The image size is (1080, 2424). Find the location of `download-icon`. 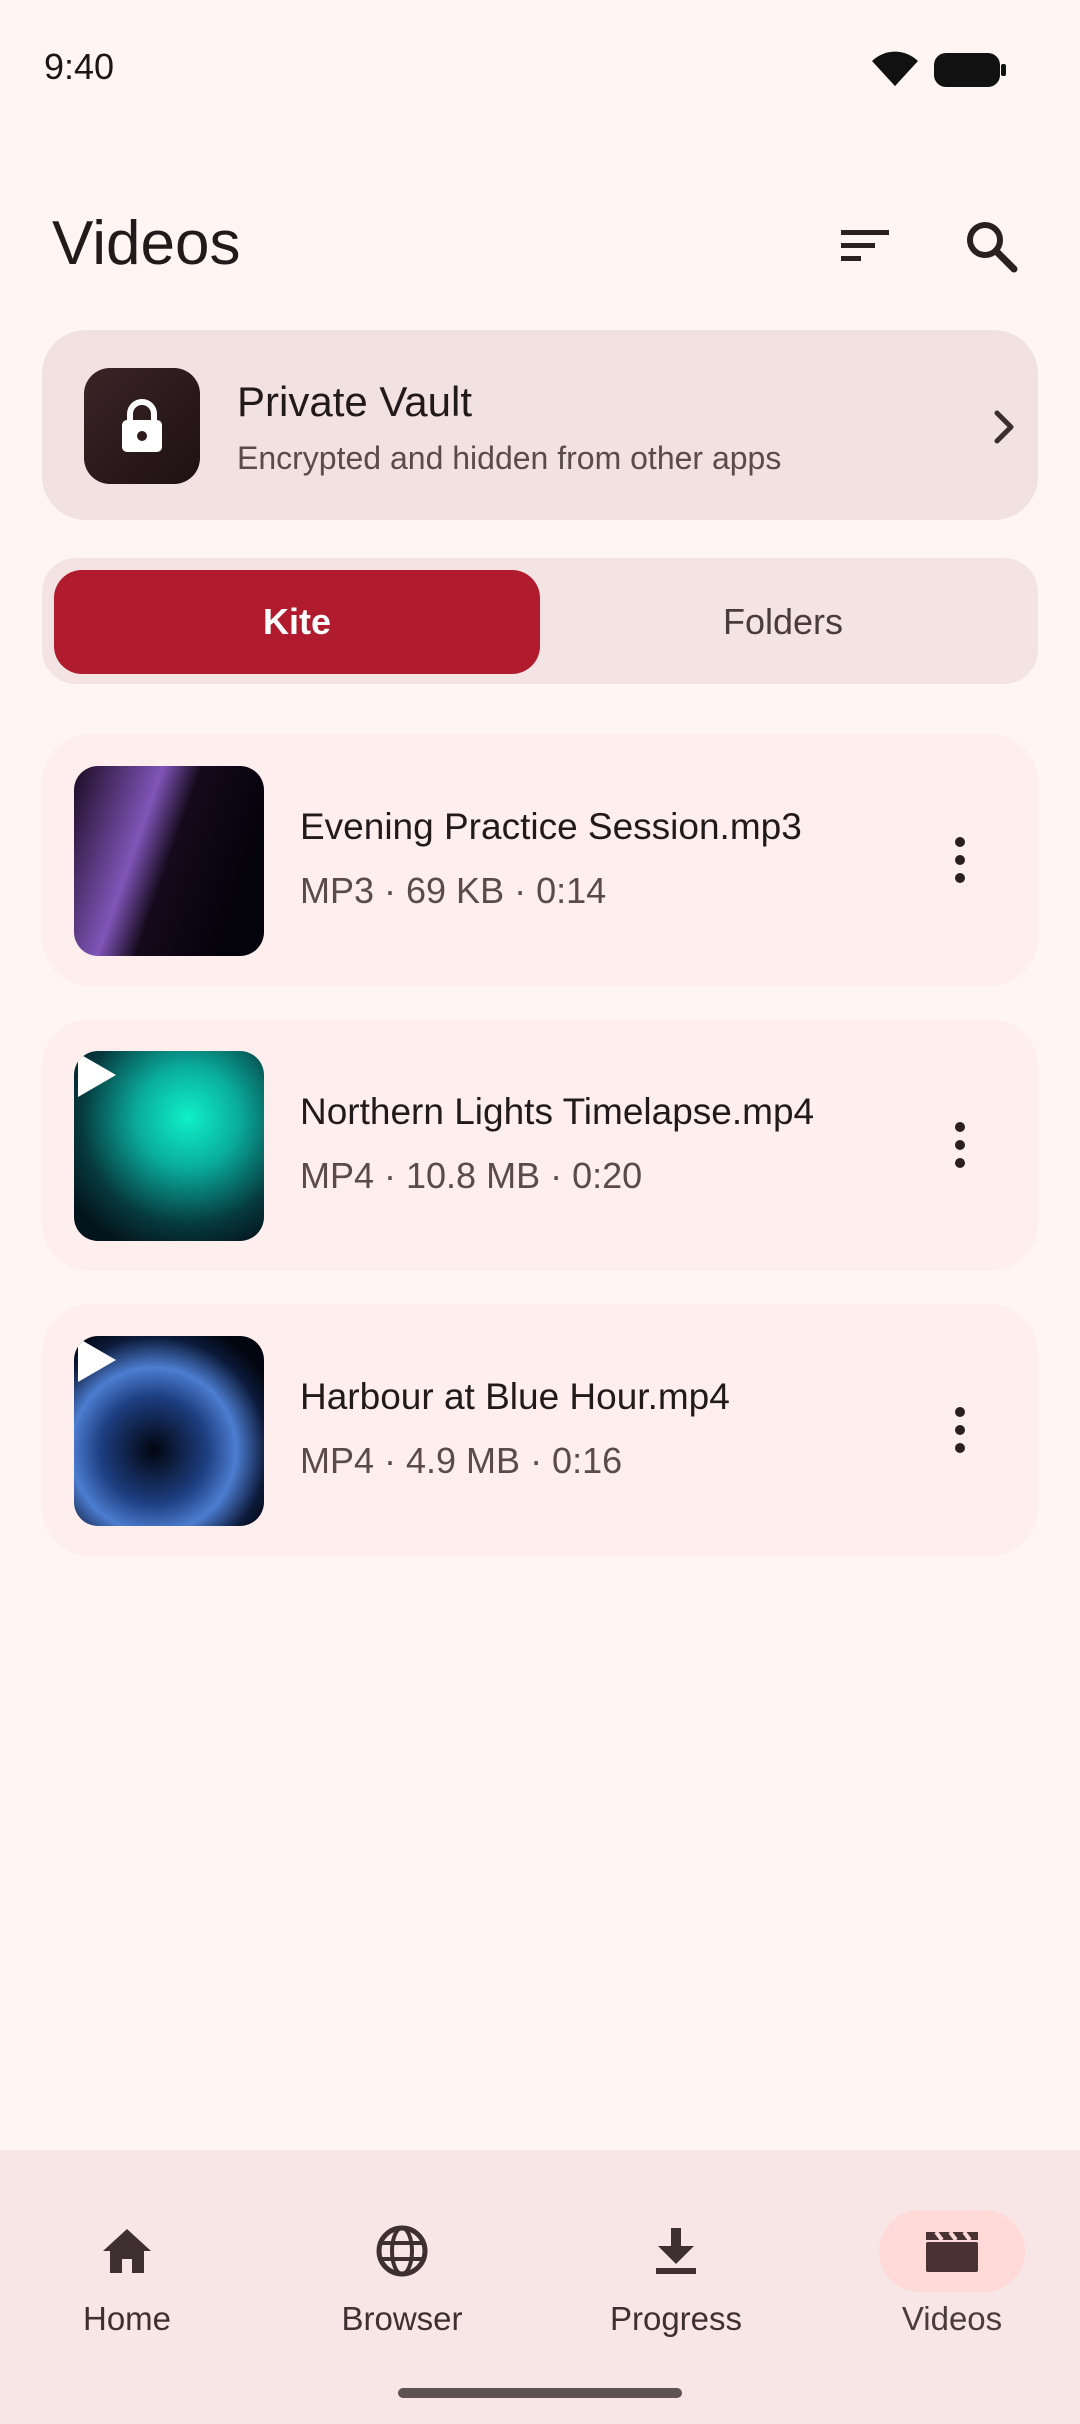

download-icon is located at coordinates (676, 2251).